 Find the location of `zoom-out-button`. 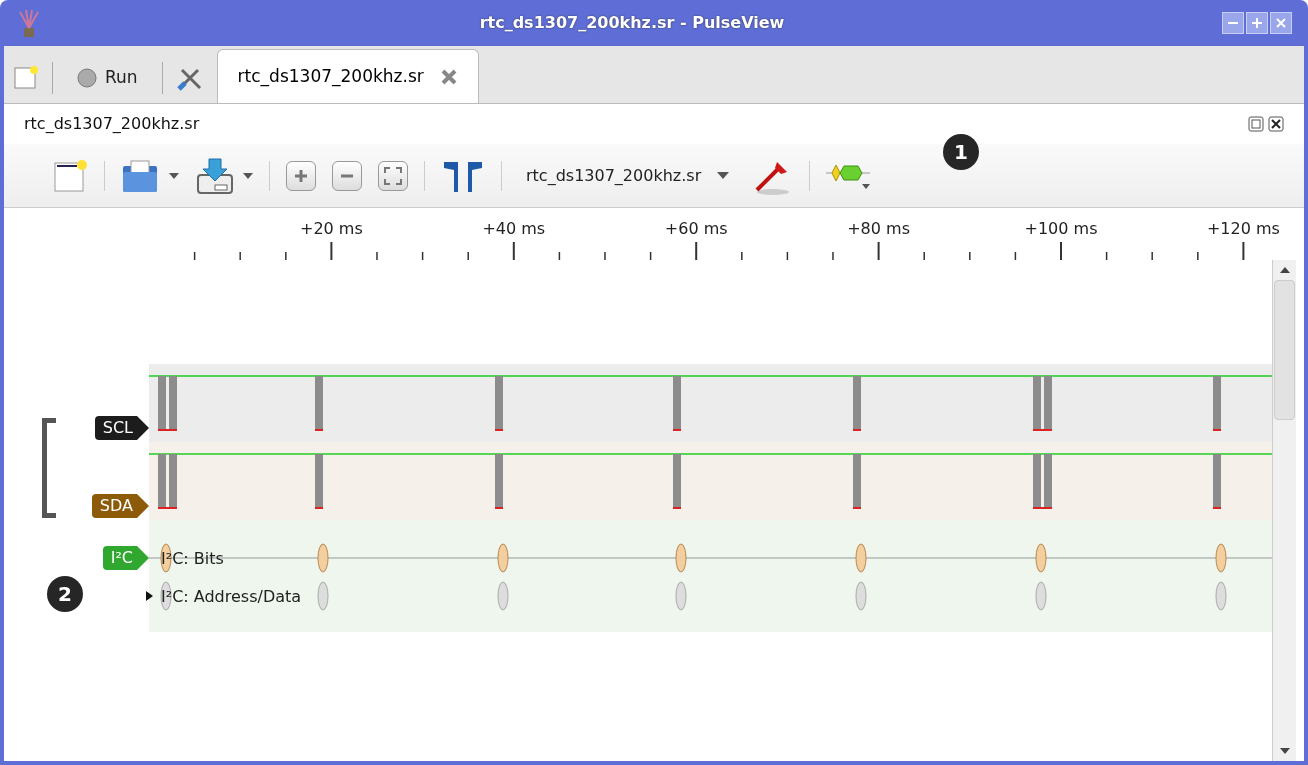

zoom-out-button is located at coordinates (347, 175).